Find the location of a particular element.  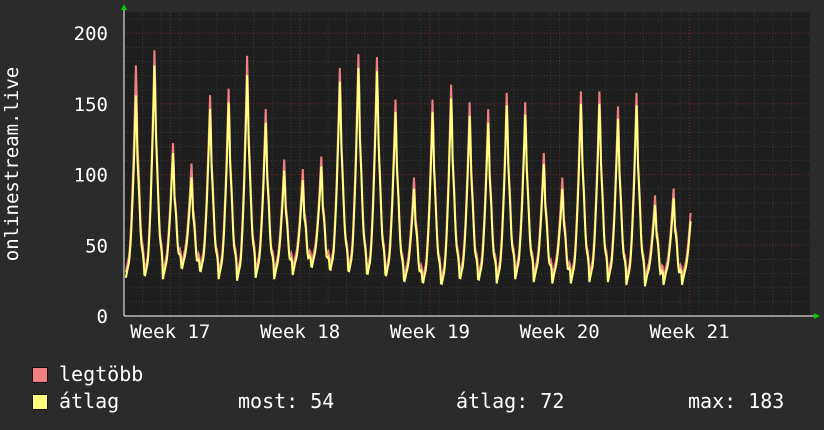

y-axis-arrow-icon is located at coordinates (124, 7).